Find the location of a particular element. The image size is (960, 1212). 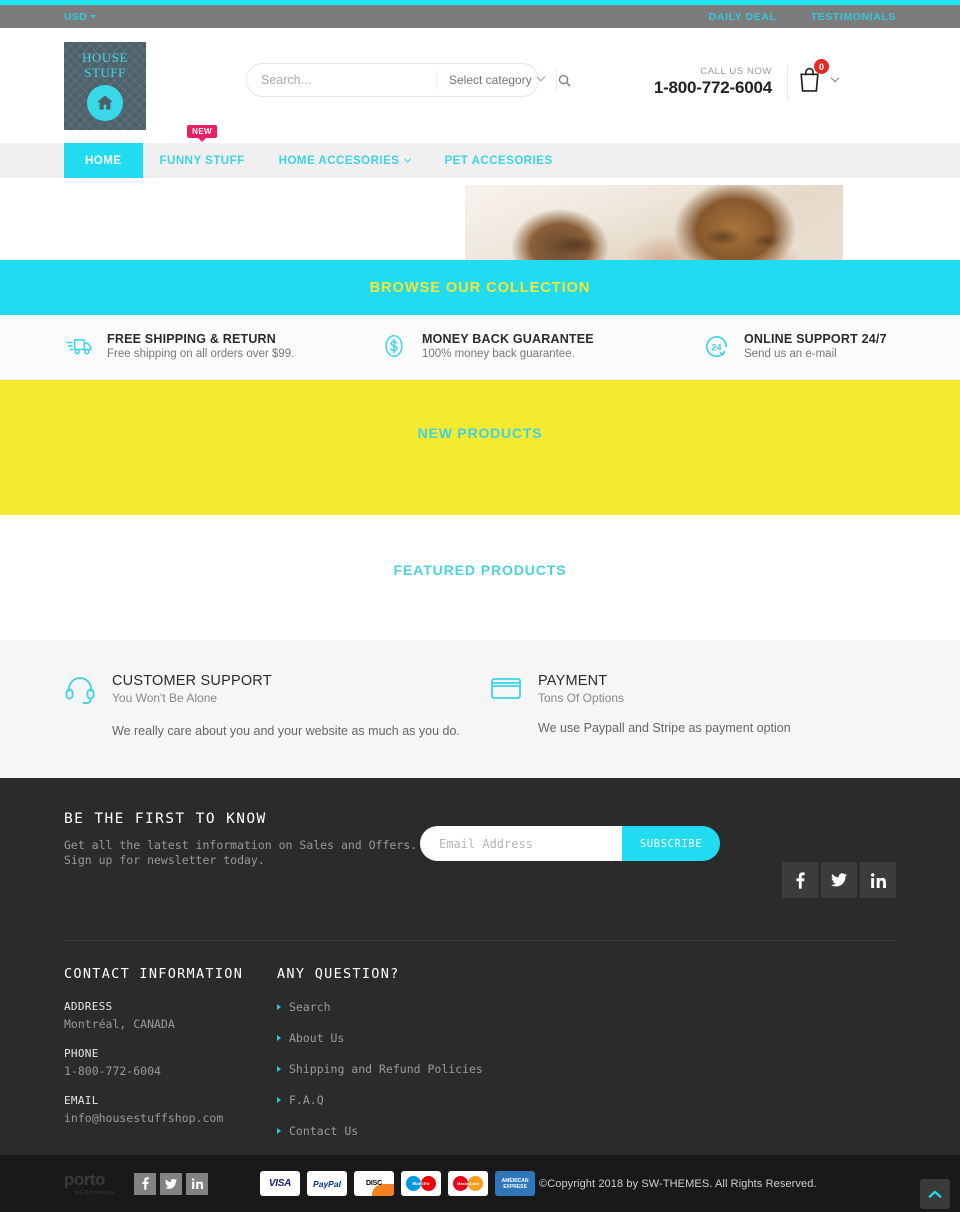

subscribe-button: SUBSCRIBE is located at coordinates (671, 843).